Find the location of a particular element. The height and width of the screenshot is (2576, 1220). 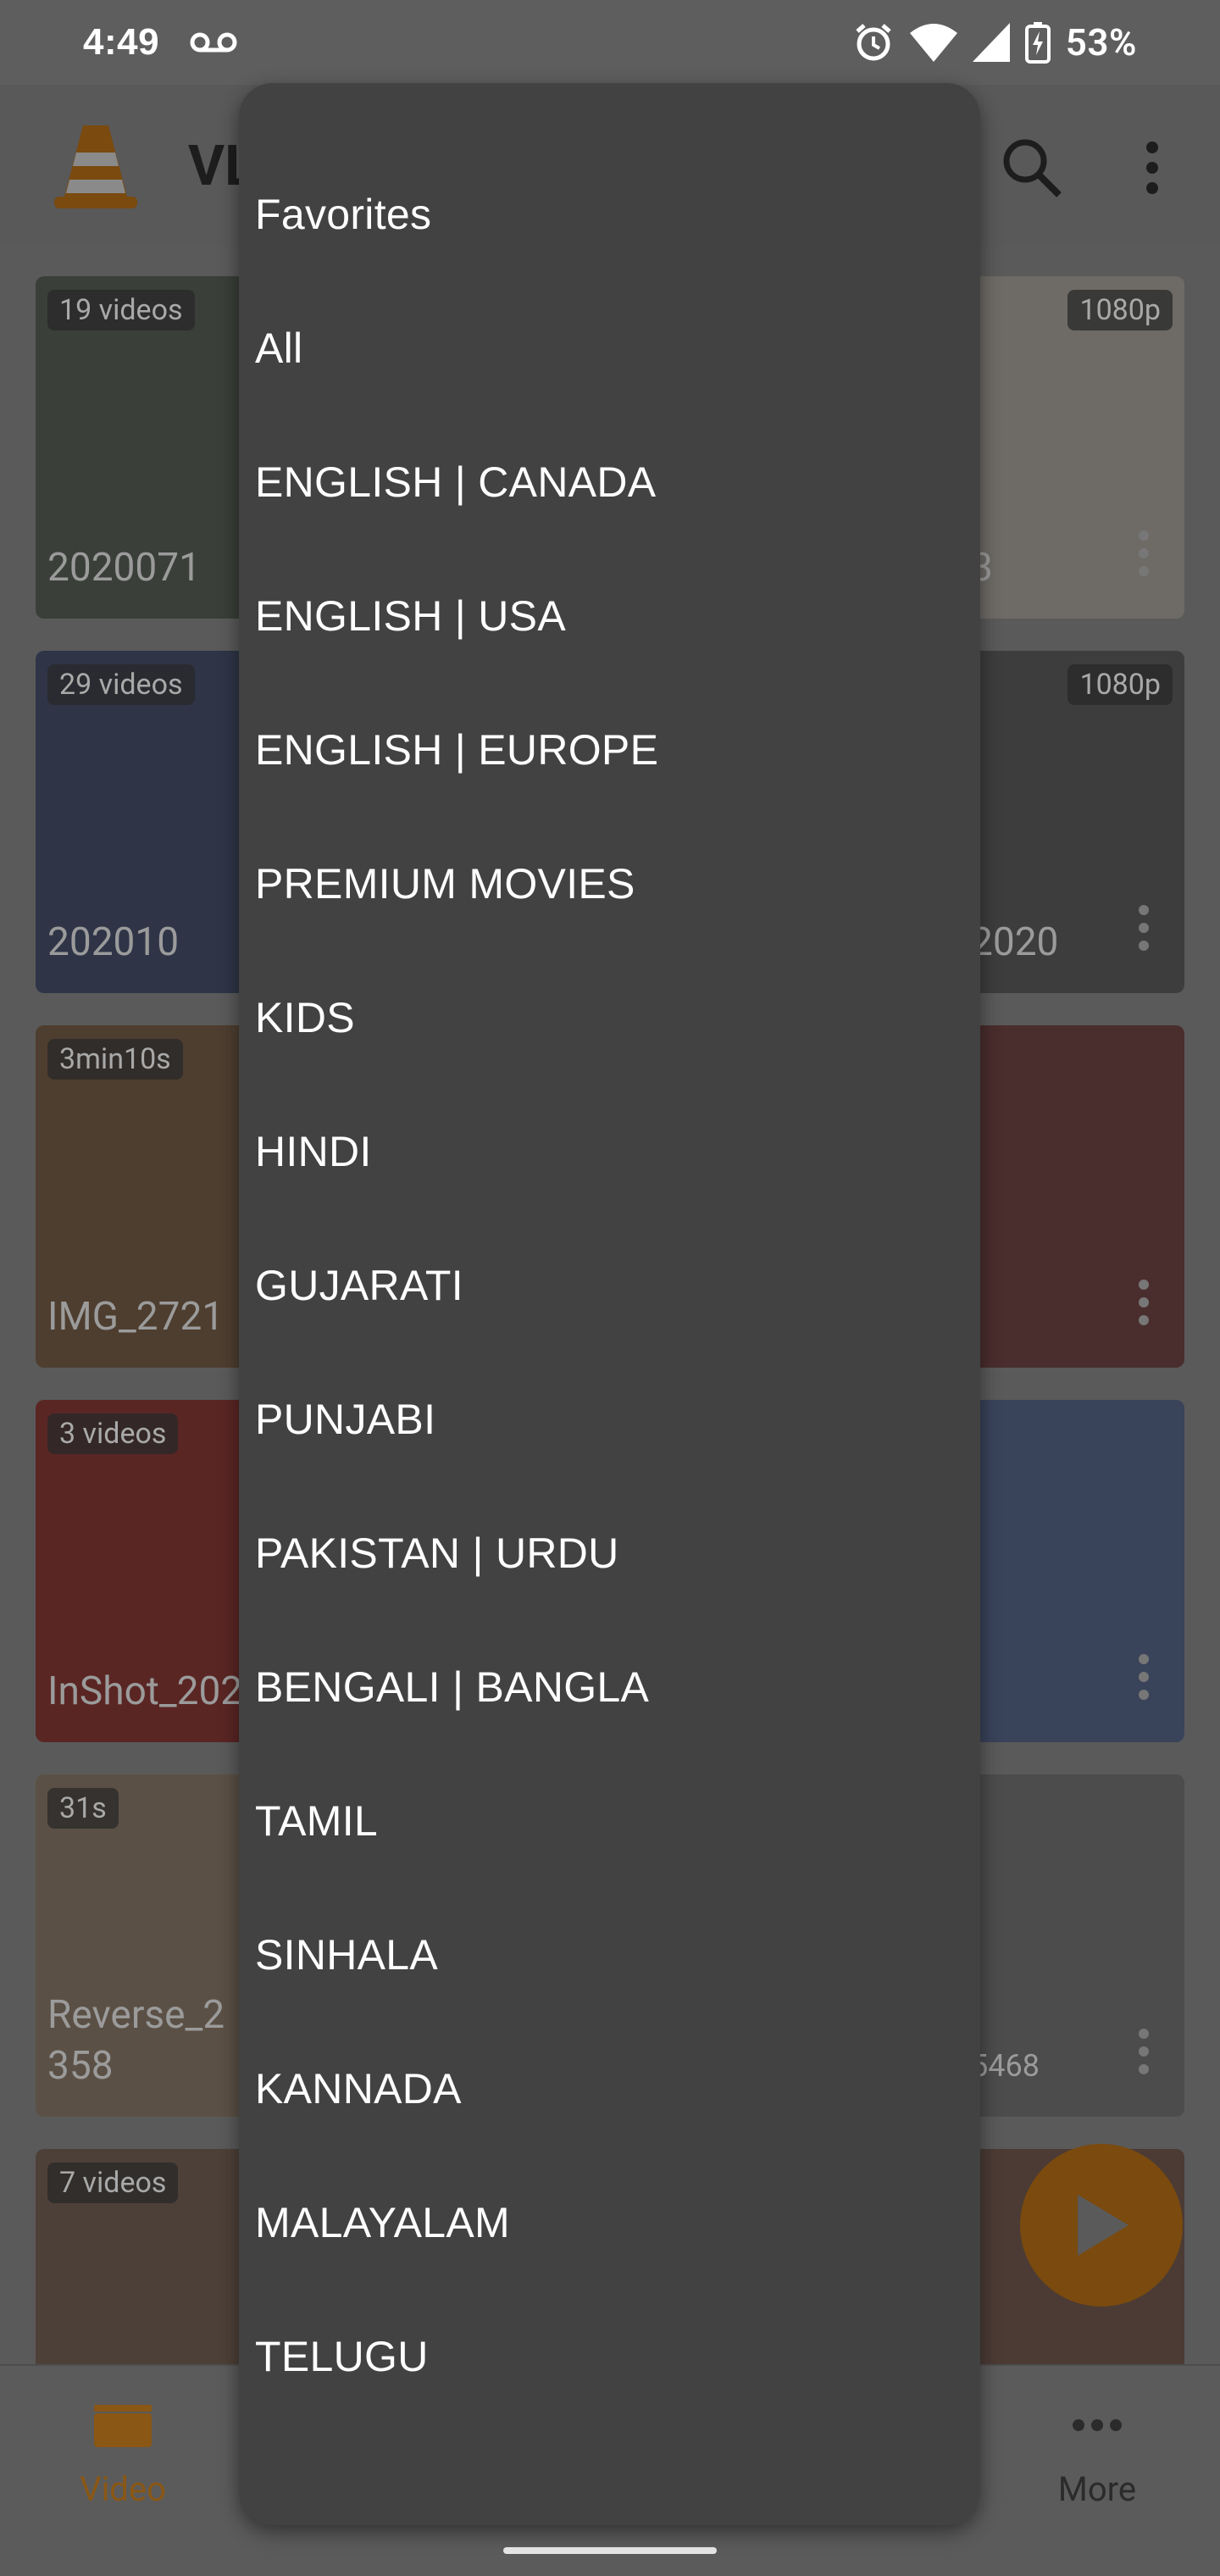

tile-caption: 2020071 is located at coordinates (124, 568).